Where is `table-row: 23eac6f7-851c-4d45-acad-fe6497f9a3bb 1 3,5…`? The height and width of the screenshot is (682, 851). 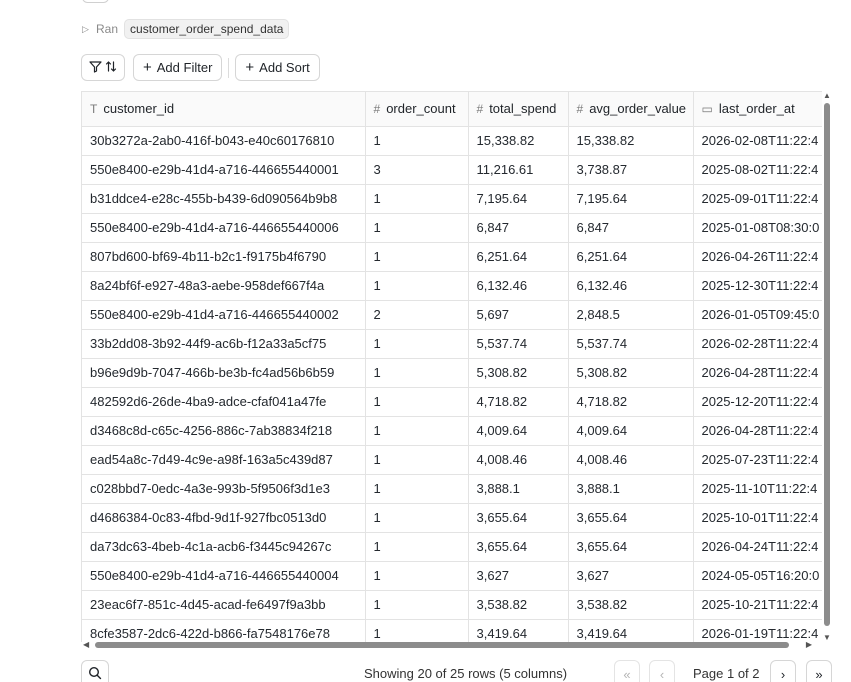 table-row: 23eac6f7-851c-4d45-acad-fe6497f9a3bb 1 3,5… is located at coordinates (452, 605).